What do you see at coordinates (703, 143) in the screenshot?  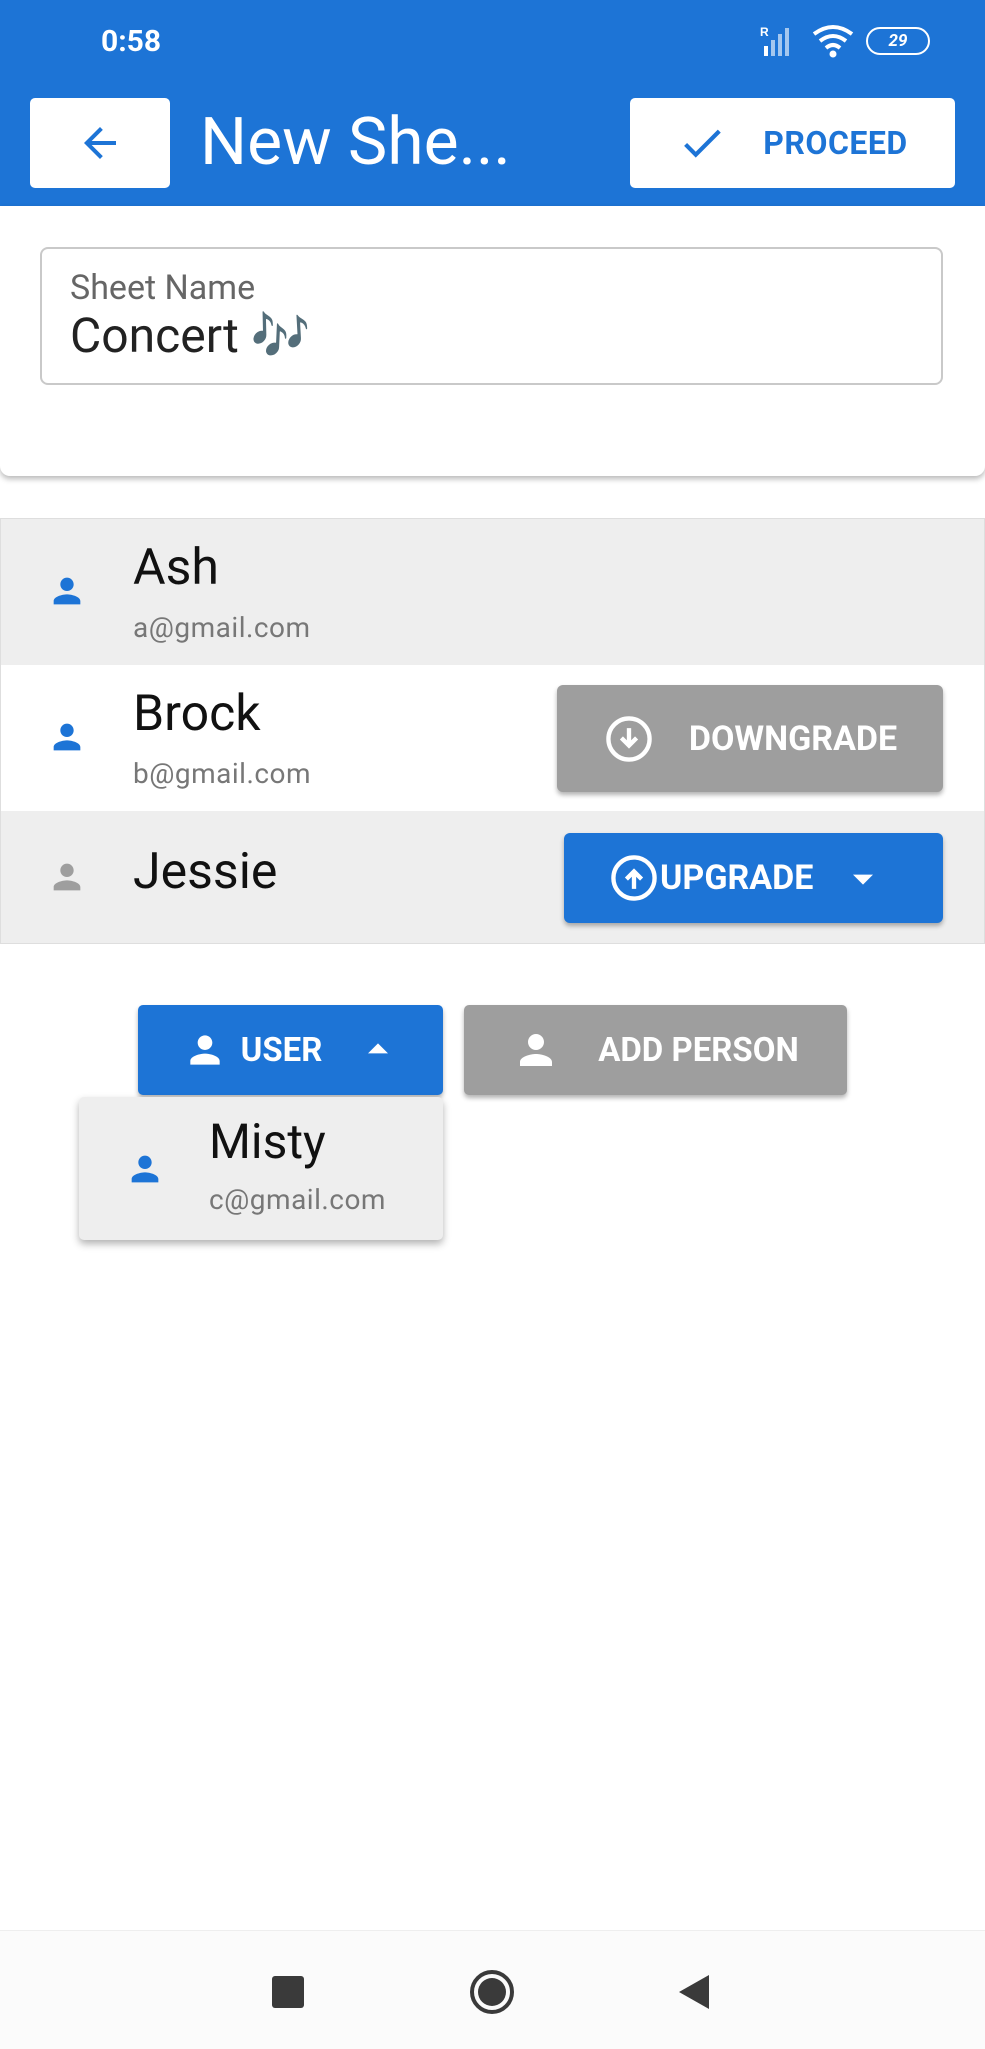 I see `check-icon` at bounding box center [703, 143].